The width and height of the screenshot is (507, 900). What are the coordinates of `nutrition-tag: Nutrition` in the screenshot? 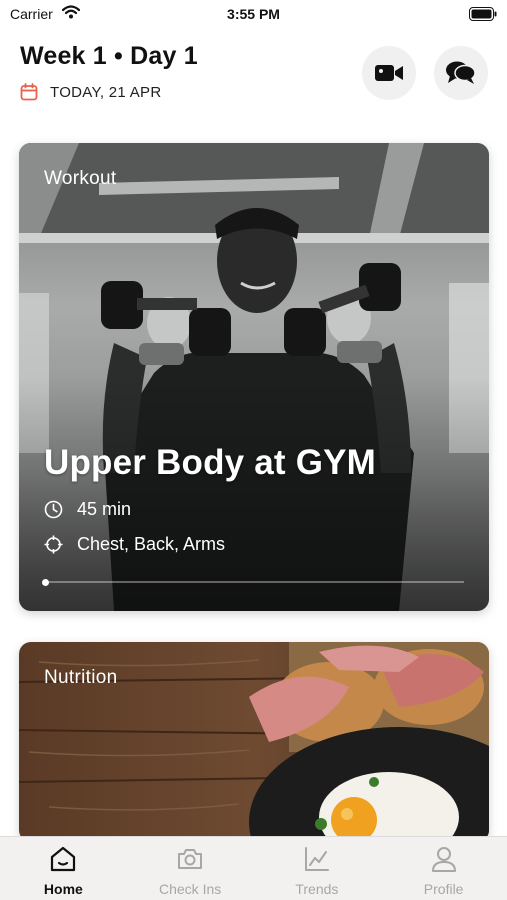 It's located at (81, 677).